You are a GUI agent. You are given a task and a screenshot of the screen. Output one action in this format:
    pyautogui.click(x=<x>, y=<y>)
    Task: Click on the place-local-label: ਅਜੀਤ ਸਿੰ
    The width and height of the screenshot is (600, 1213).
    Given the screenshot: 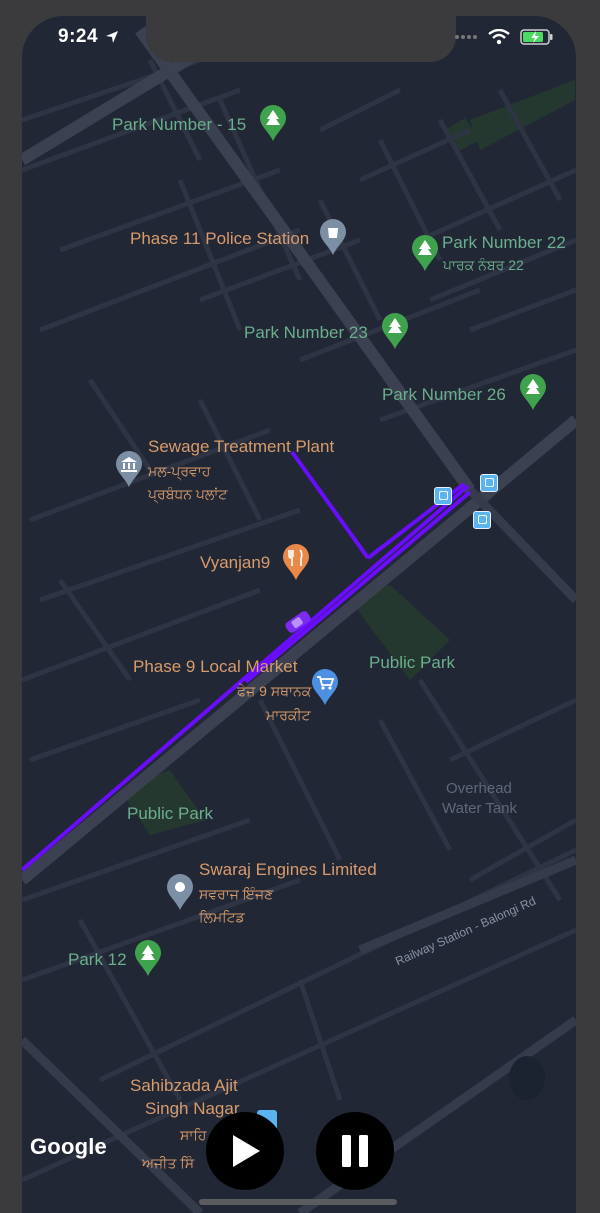 What is the action you would take?
    pyautogui.click(x=168, y=1163)
    